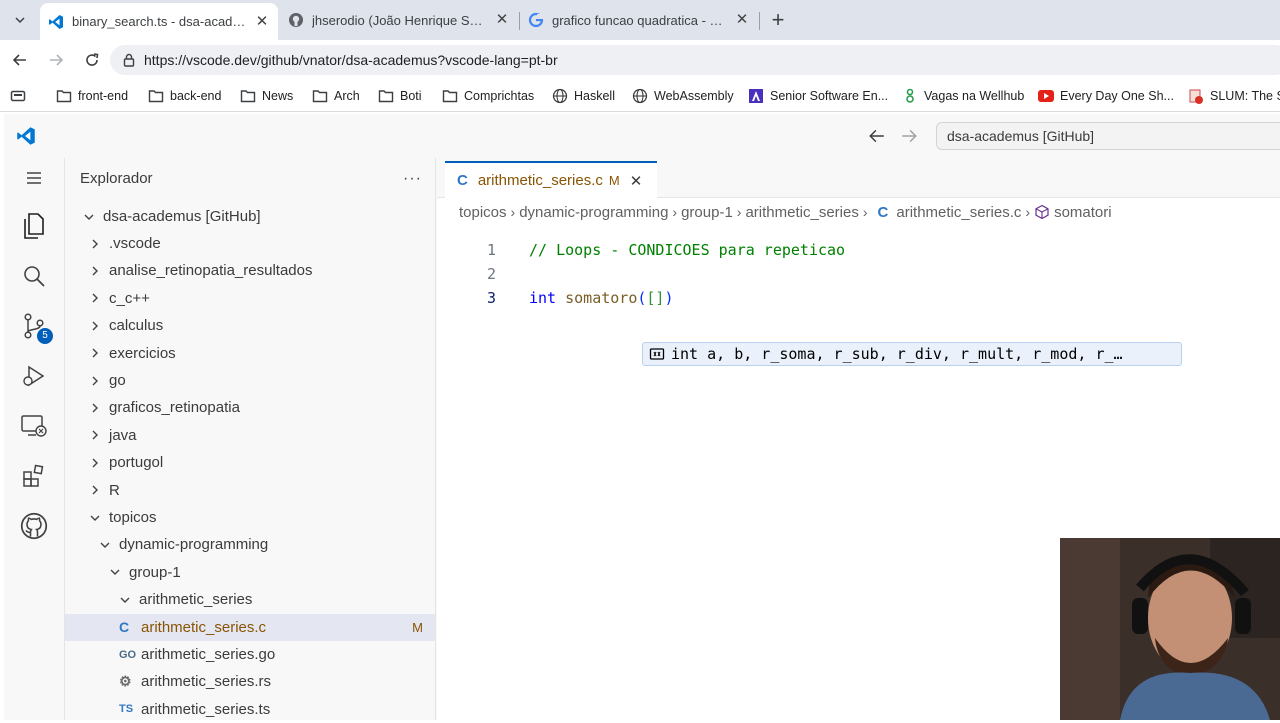  What do you see at coordinates (34, 178) in the screenshot?
I see `menu-hamburger-icon` at bounding box center [34, 178].